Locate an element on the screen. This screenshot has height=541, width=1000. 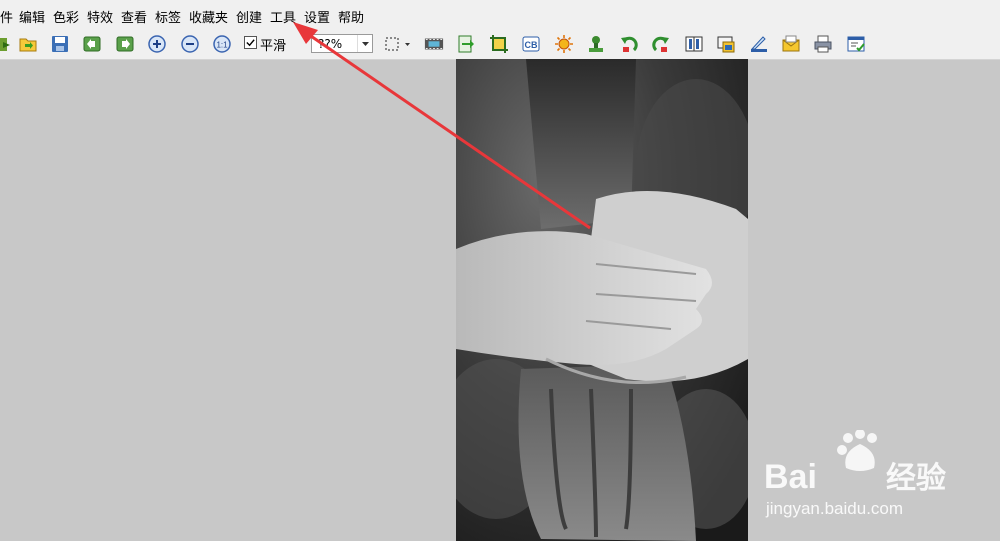
properties-icon is located at coordinates (856, 44).